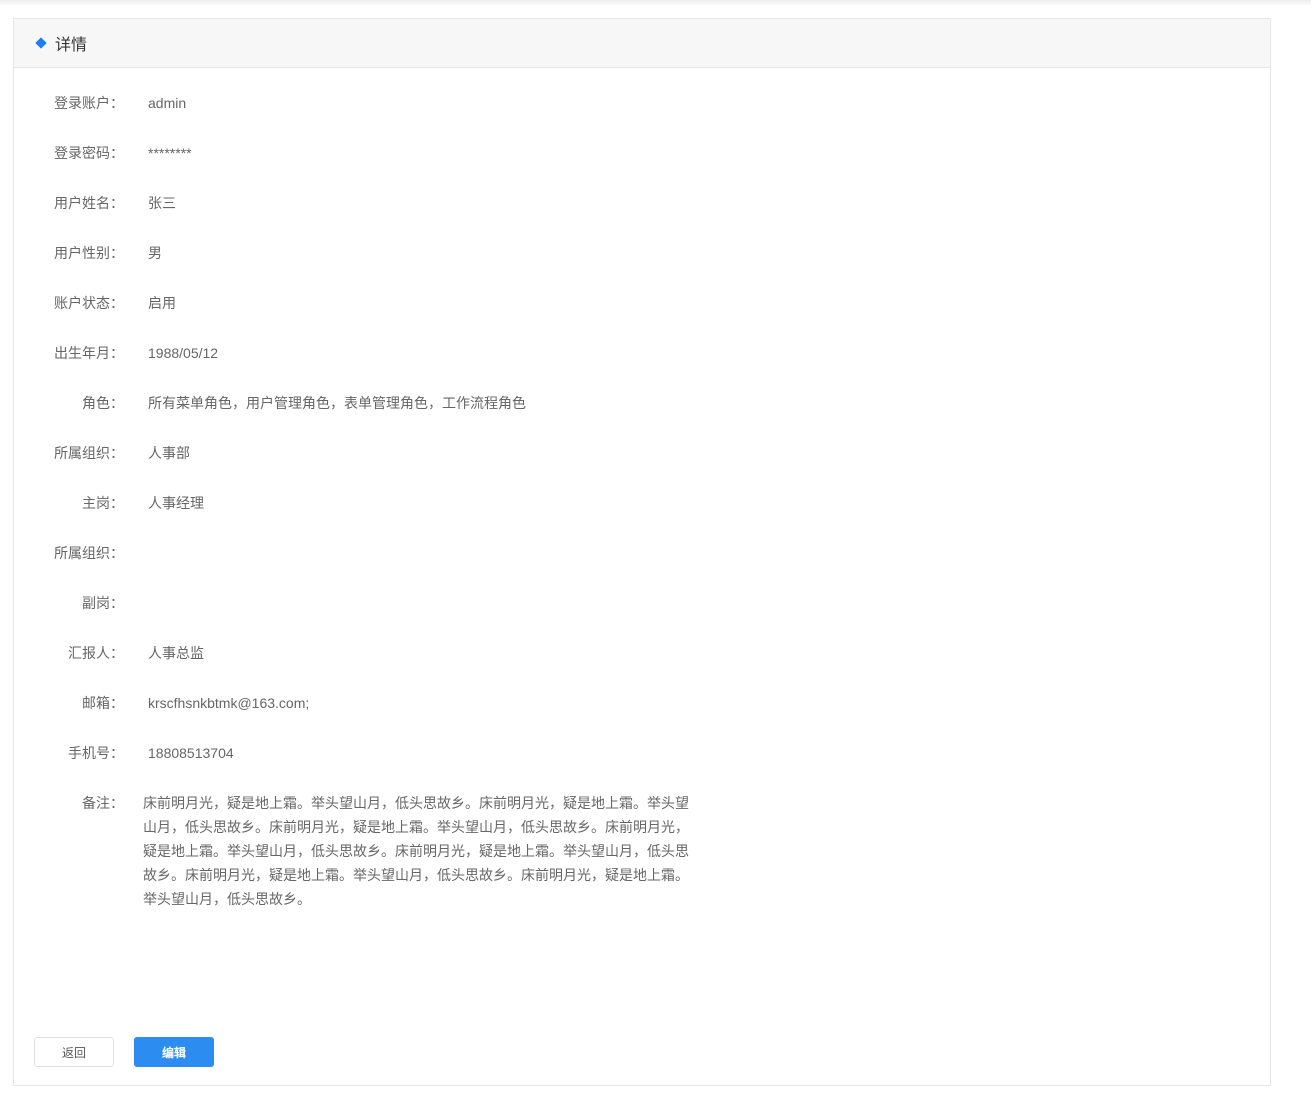  I want to click on edit-button: 编辑, so click(174, 1052).